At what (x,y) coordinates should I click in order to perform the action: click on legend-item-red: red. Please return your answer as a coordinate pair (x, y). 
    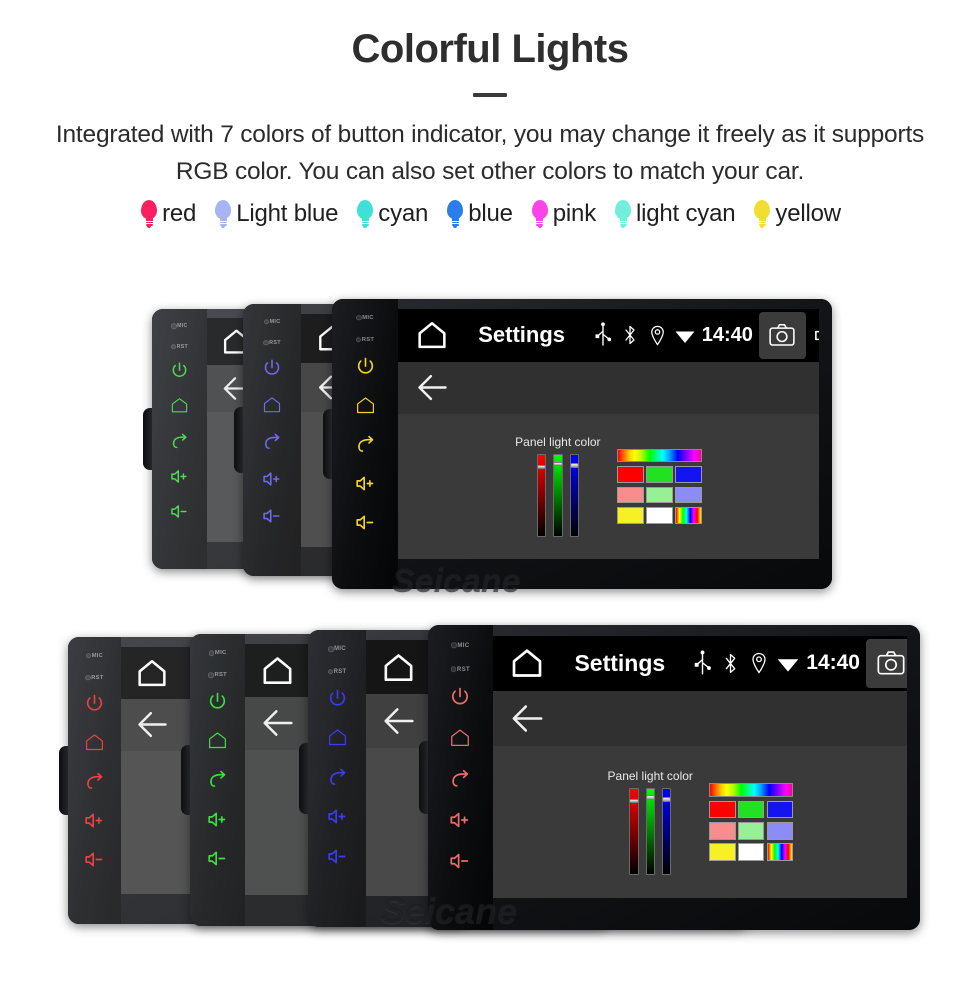
    Looking at the image, I should click on (167, 214).